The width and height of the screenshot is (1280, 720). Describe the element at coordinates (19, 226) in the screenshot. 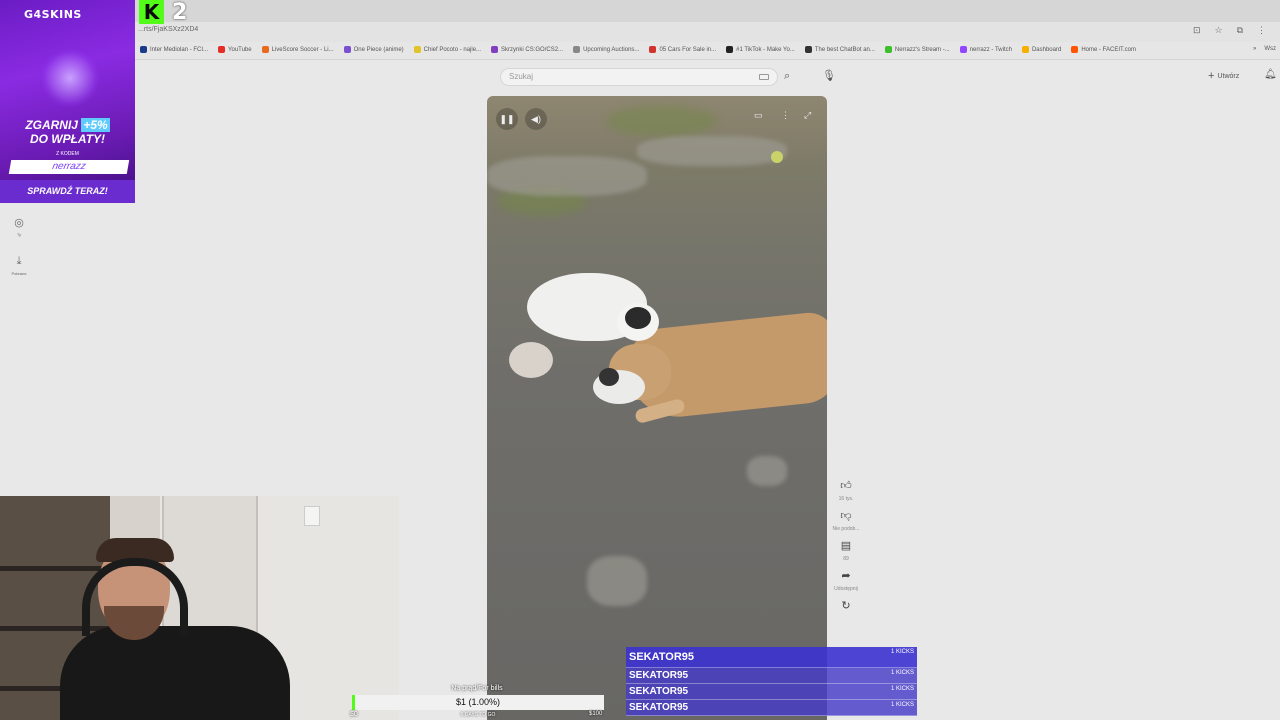

I see `sidebar-item-you: ◎ Ty` at that location.